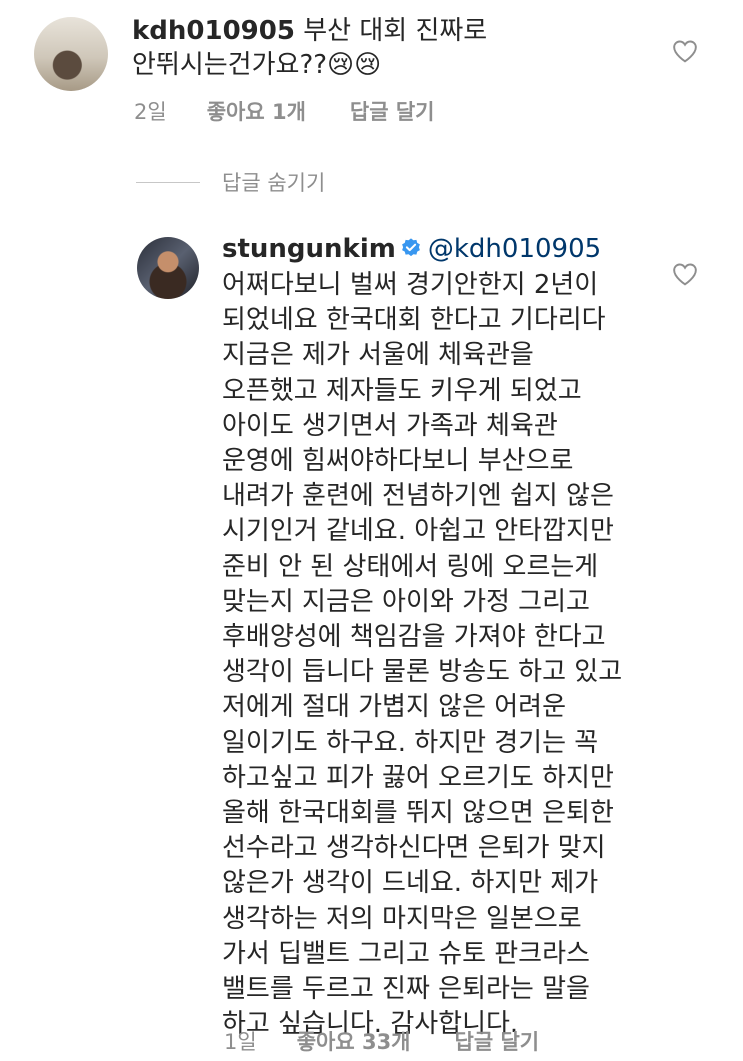 Image resolution: width=743 pixels, height=1061 pixels. I want to click on likes-count: 좋아요 1개, so click(256, 111).